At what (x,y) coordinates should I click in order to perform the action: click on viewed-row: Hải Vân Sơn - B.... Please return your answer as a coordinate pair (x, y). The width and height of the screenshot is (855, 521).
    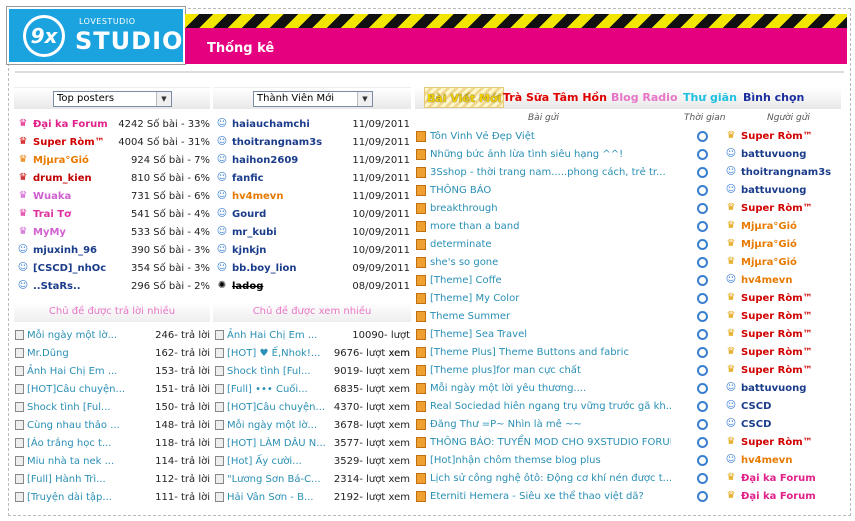
    Looking at the image, I should click on (272, 498).